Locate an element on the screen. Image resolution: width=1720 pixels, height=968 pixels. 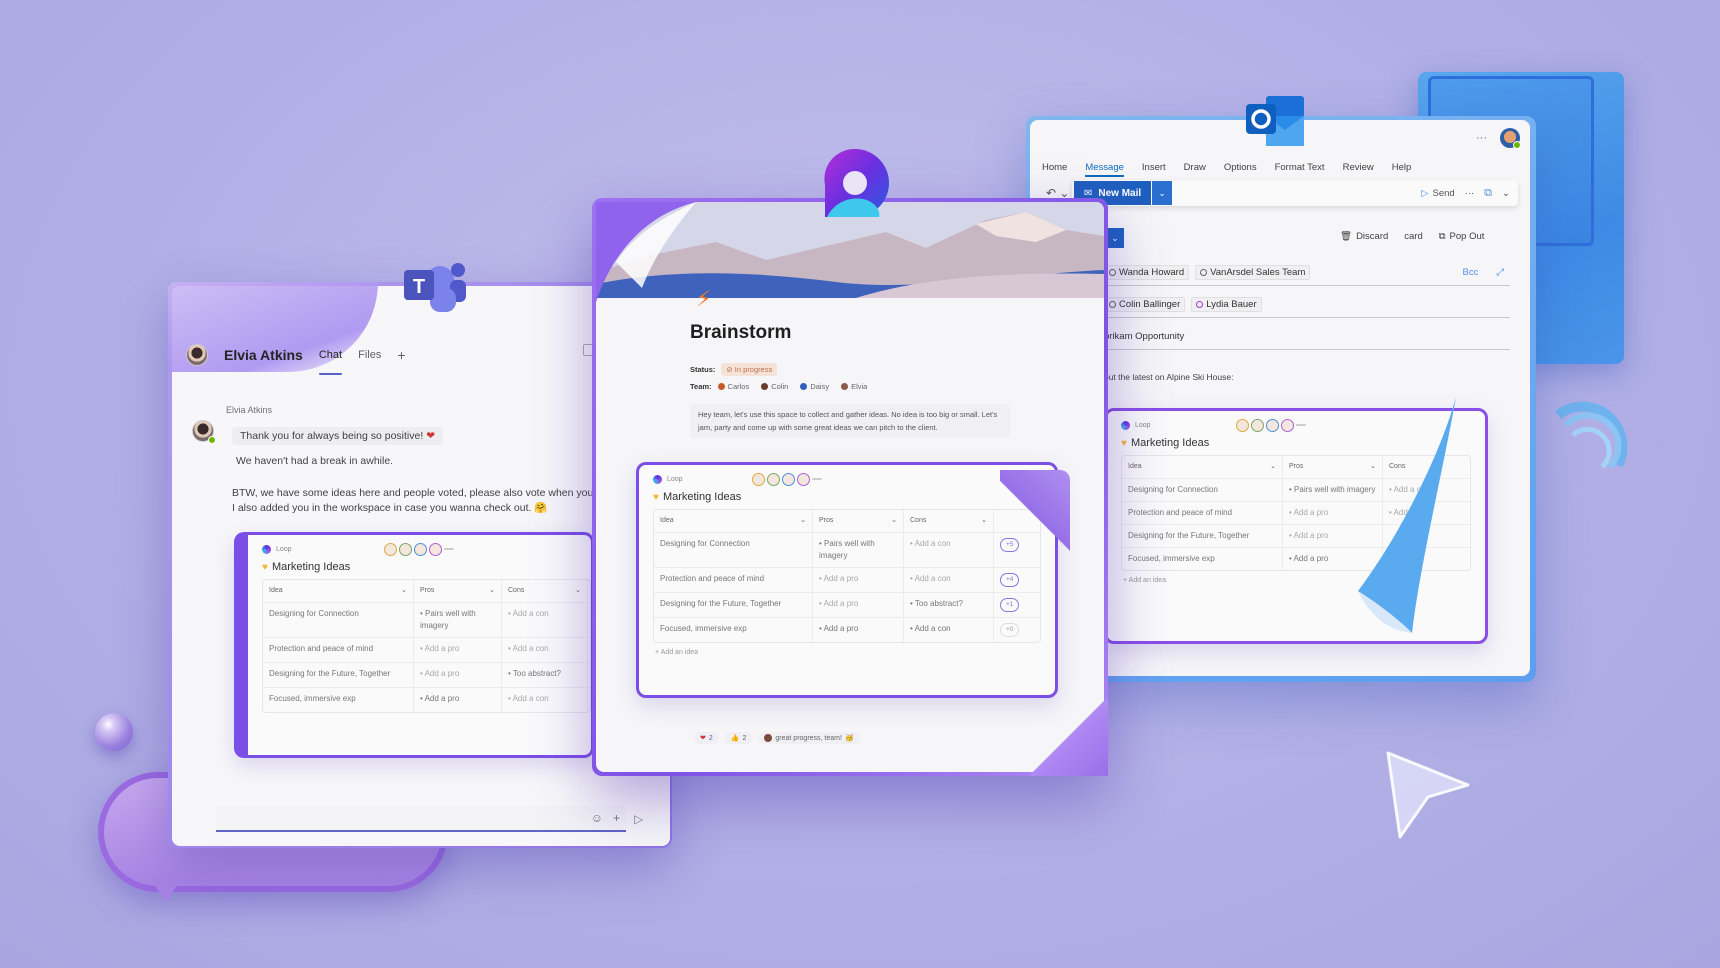
vote-button: +4 is located at coordinates (1010, 580).